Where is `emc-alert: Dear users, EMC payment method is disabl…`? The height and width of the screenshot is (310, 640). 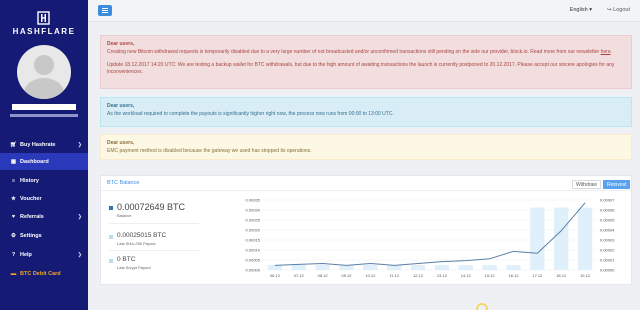
emc-alert: Dear users, EMC payment method is disabl… is located at coordinates (366, 147).